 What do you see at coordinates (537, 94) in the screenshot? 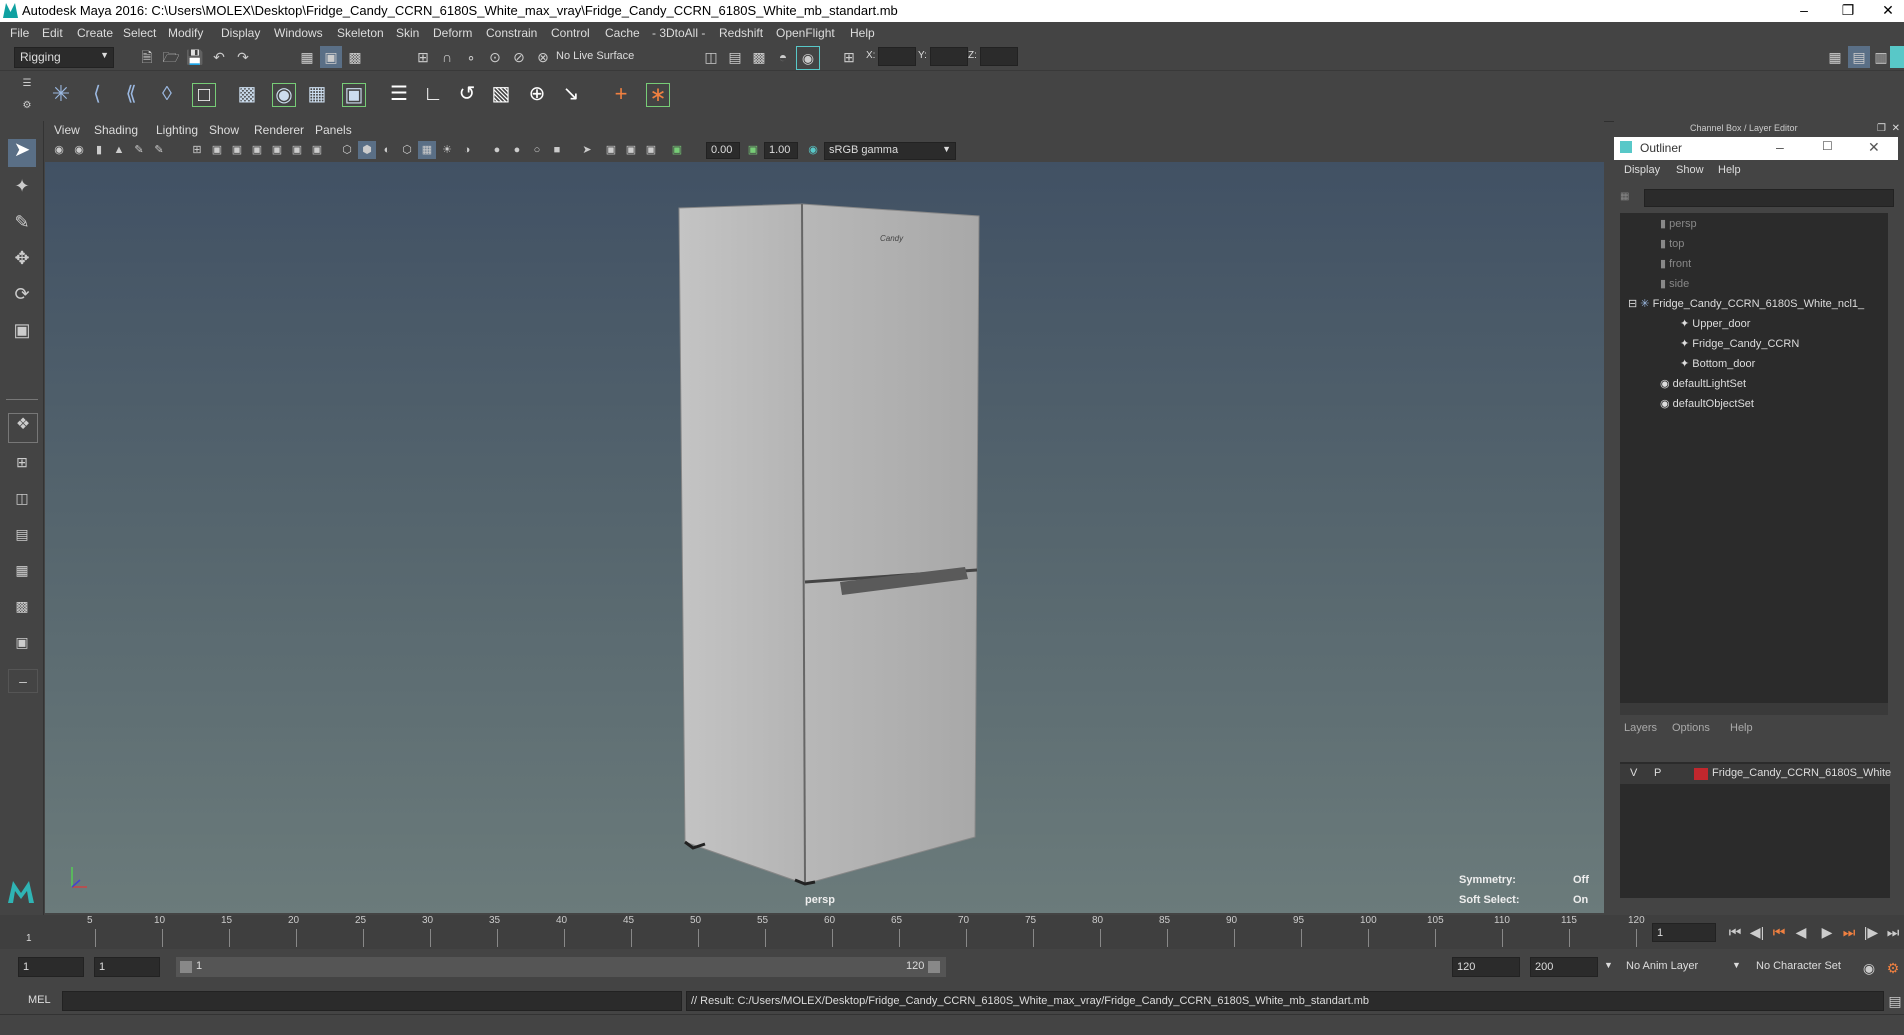
I see `parent-constraint-icon: ⊕` at bounding box center [537, 94].